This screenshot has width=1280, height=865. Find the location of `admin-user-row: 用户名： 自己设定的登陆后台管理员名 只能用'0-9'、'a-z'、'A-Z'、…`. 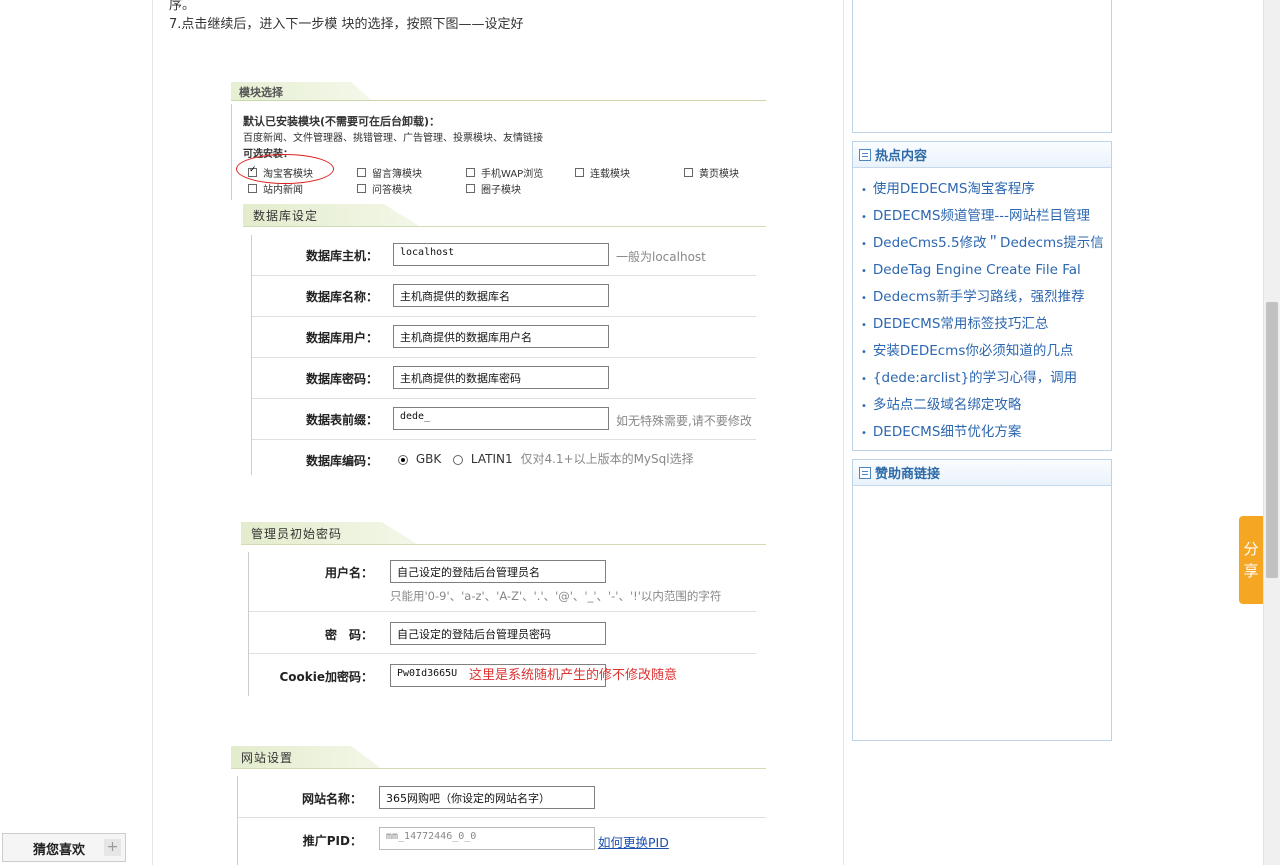

admin-user-row: 用户名： 自己设定的登陆后台管理员名 只能用'0-9'、'a-z'、'A-Z'、… is located at coordinates (502, 582).